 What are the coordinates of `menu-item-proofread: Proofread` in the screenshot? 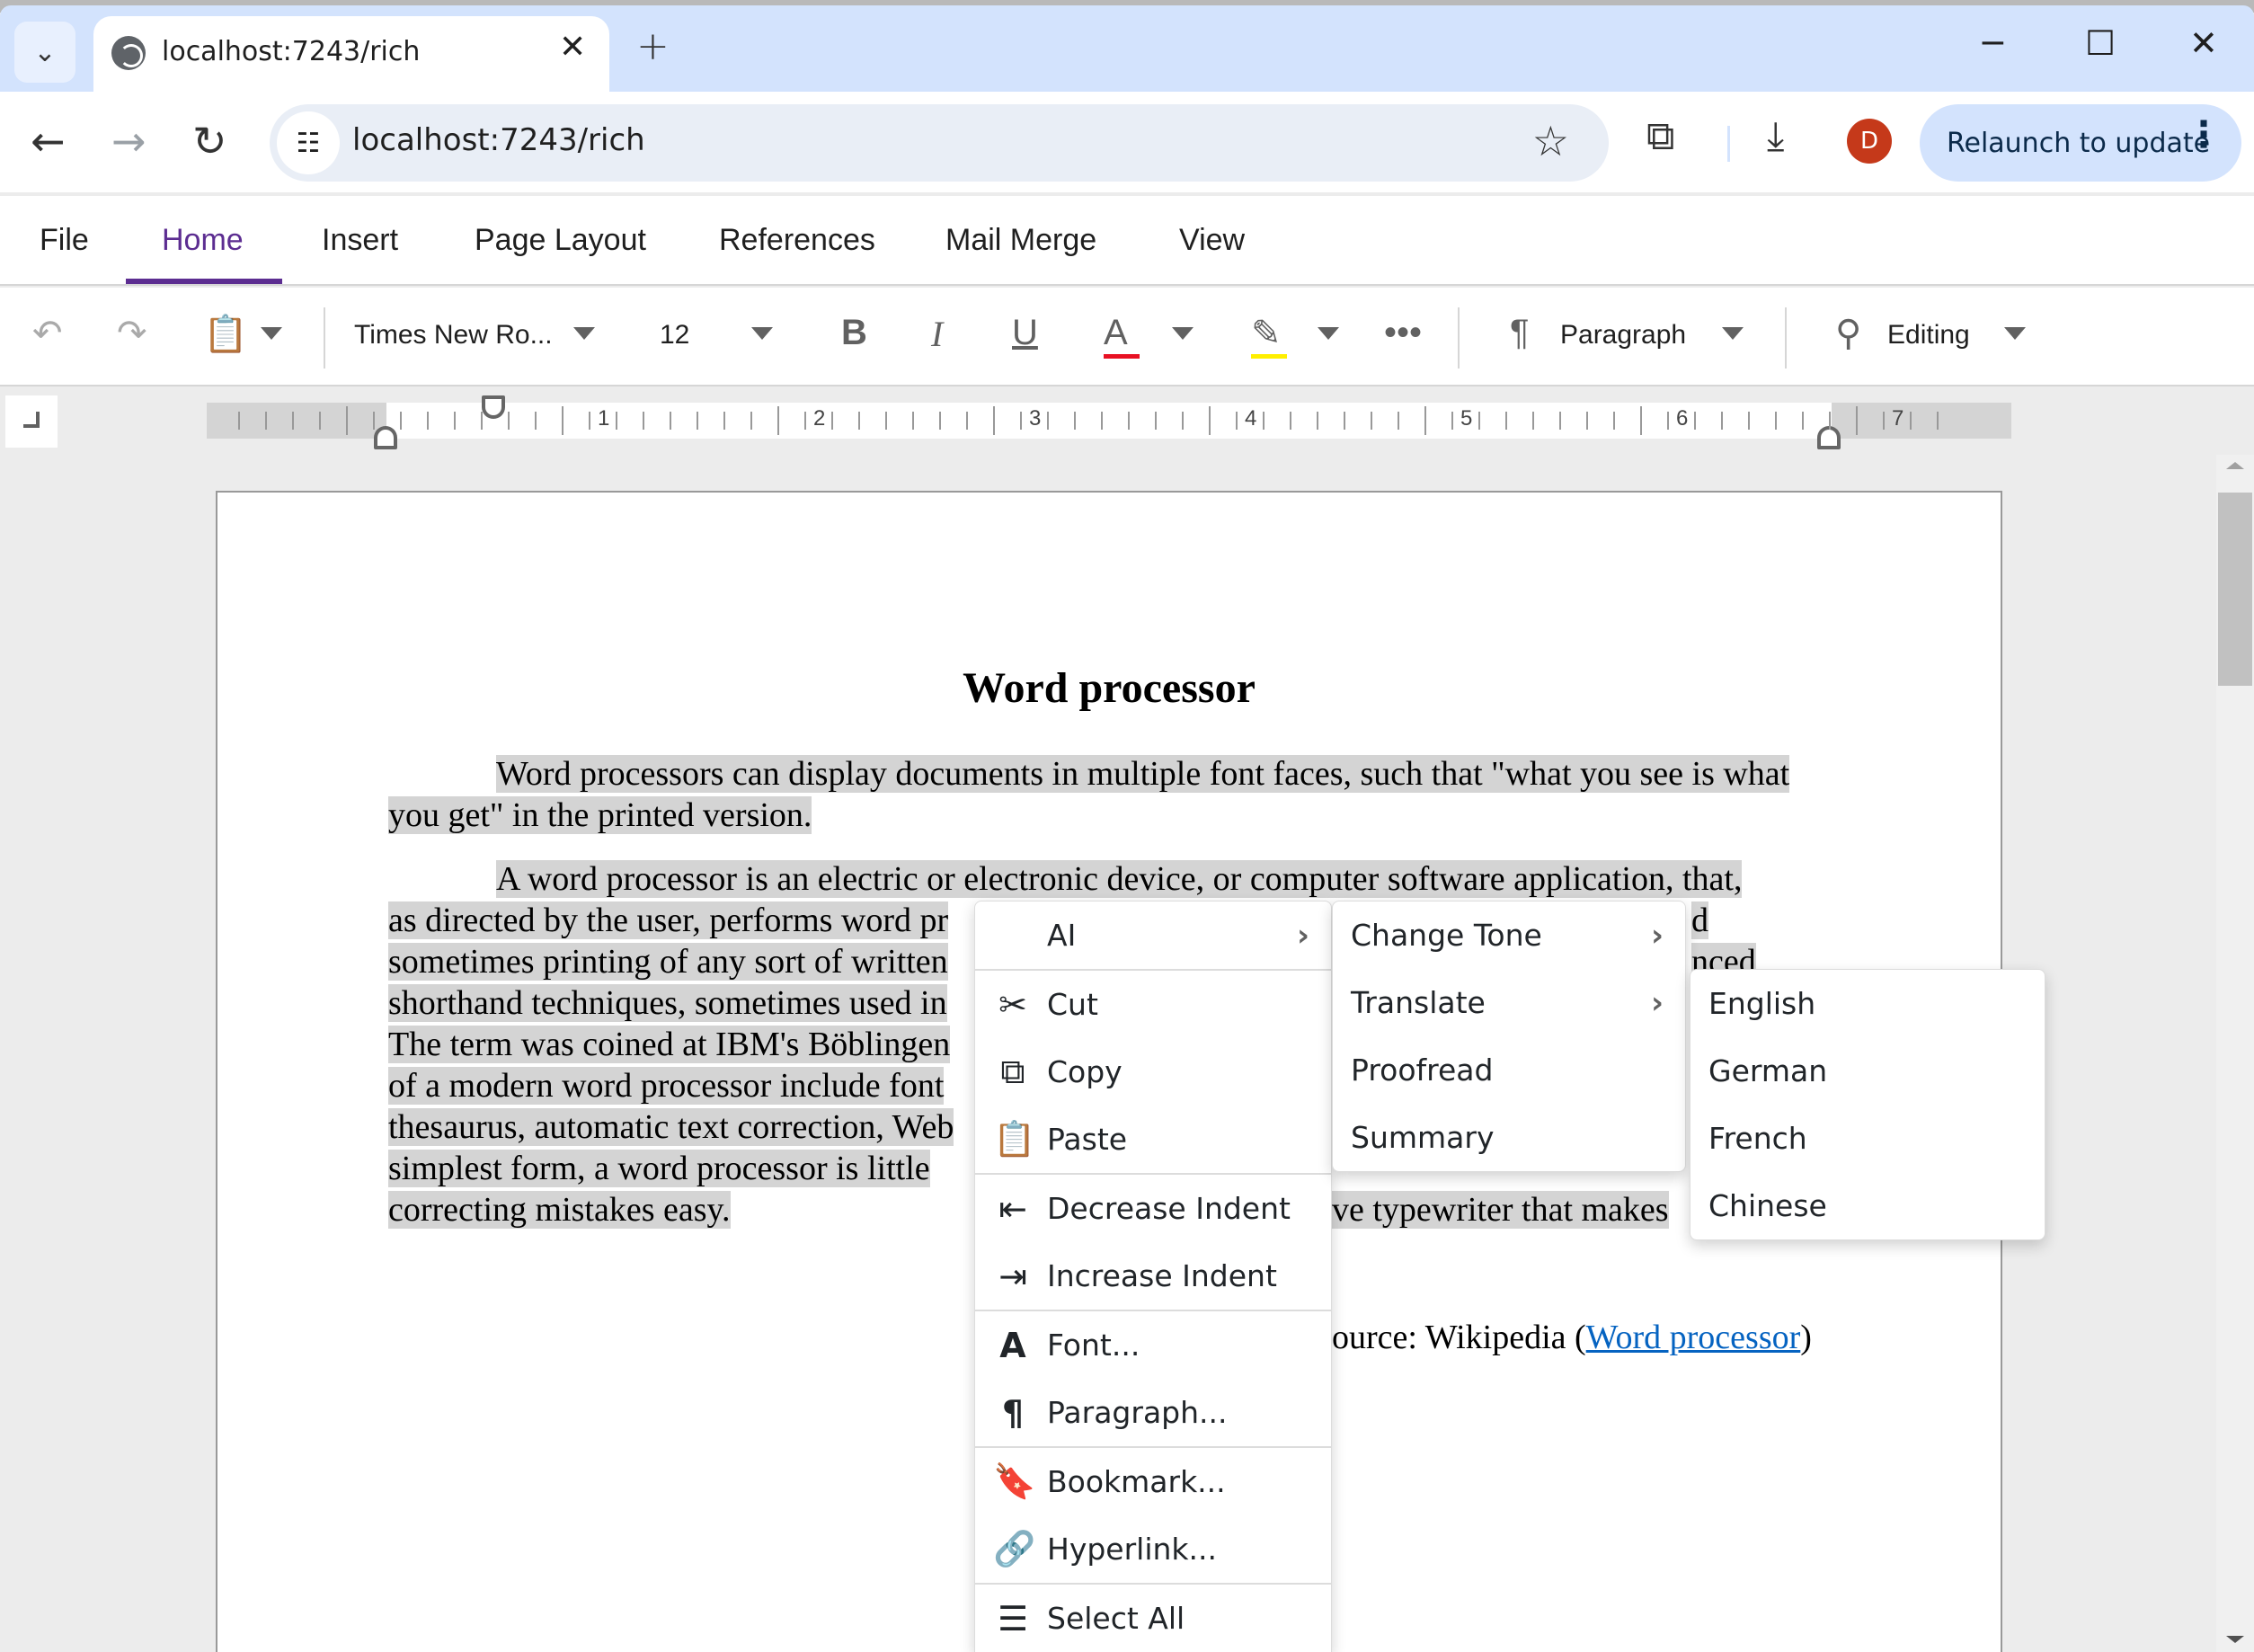 It's located at (1509, 1070).